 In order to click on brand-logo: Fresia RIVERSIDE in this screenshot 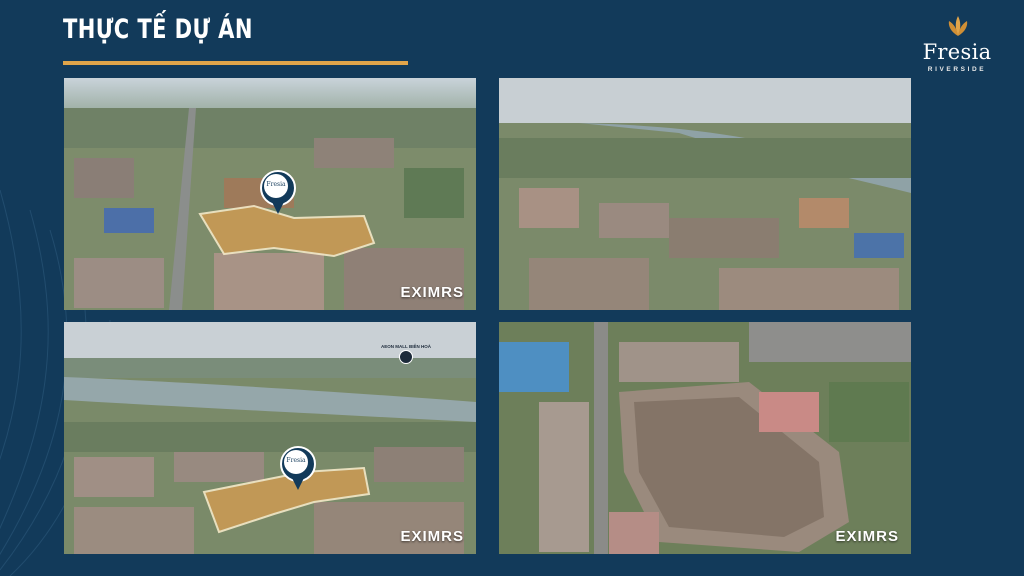, I will do `click(957, 49)`.